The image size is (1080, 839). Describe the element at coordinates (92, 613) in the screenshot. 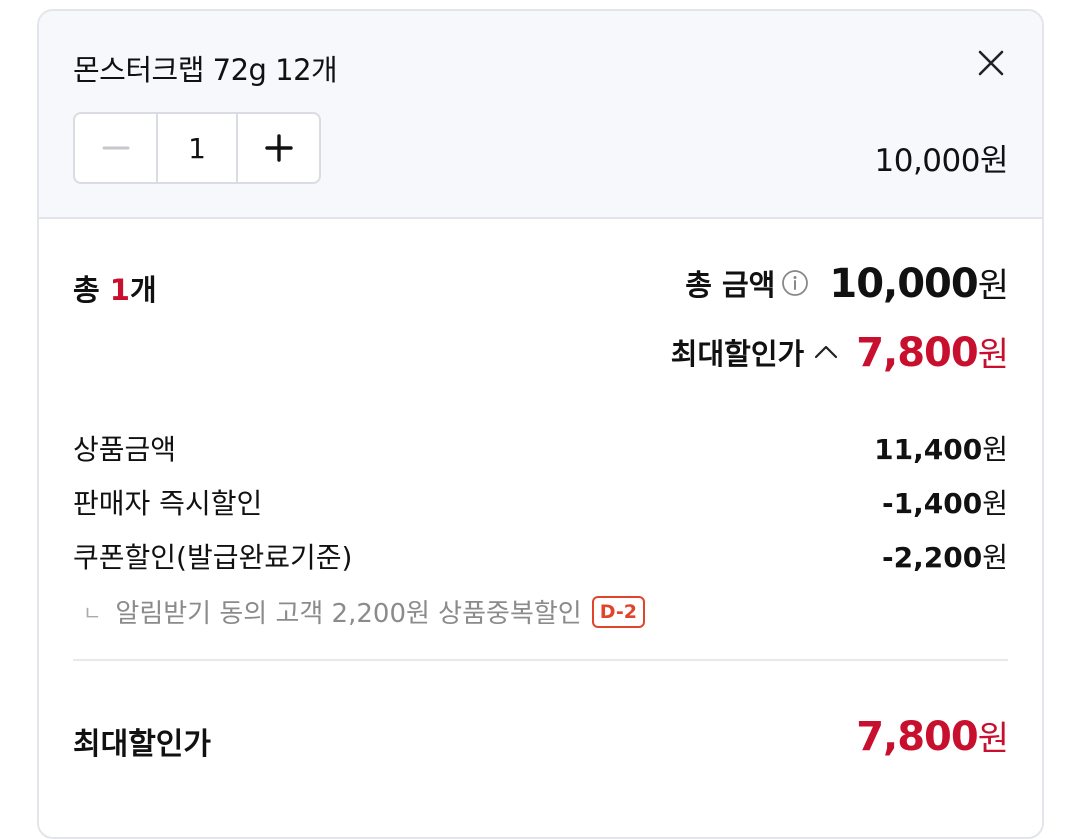

I see `sub-item-mark: ㄴ` at that location.